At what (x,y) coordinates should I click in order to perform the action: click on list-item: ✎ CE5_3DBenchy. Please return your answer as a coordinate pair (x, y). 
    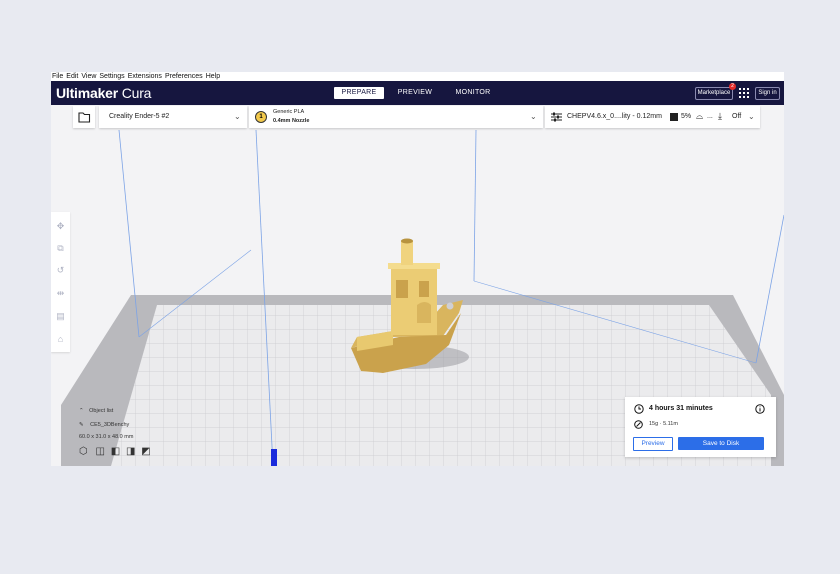
    Looking at the image, I should click on (104, 425).